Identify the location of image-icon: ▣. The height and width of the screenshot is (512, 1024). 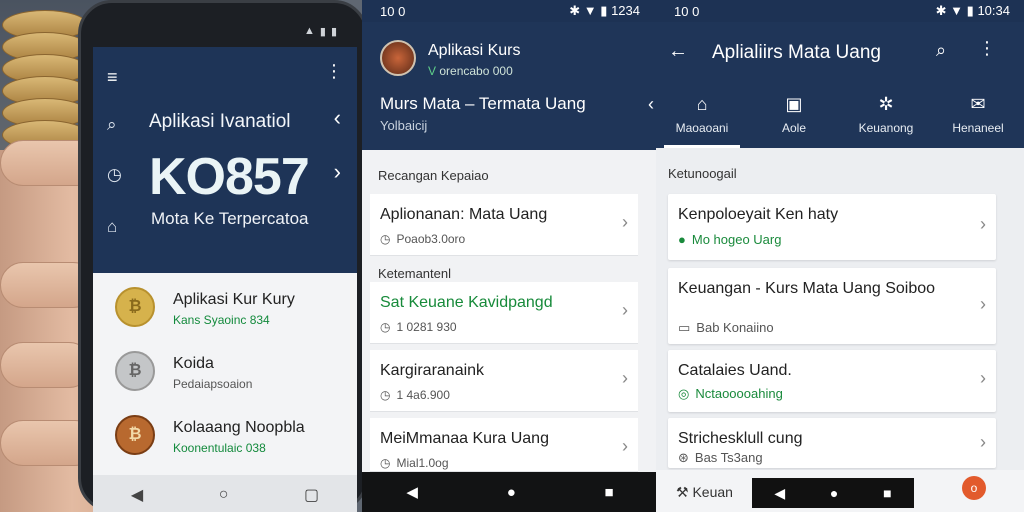
(794, 104).